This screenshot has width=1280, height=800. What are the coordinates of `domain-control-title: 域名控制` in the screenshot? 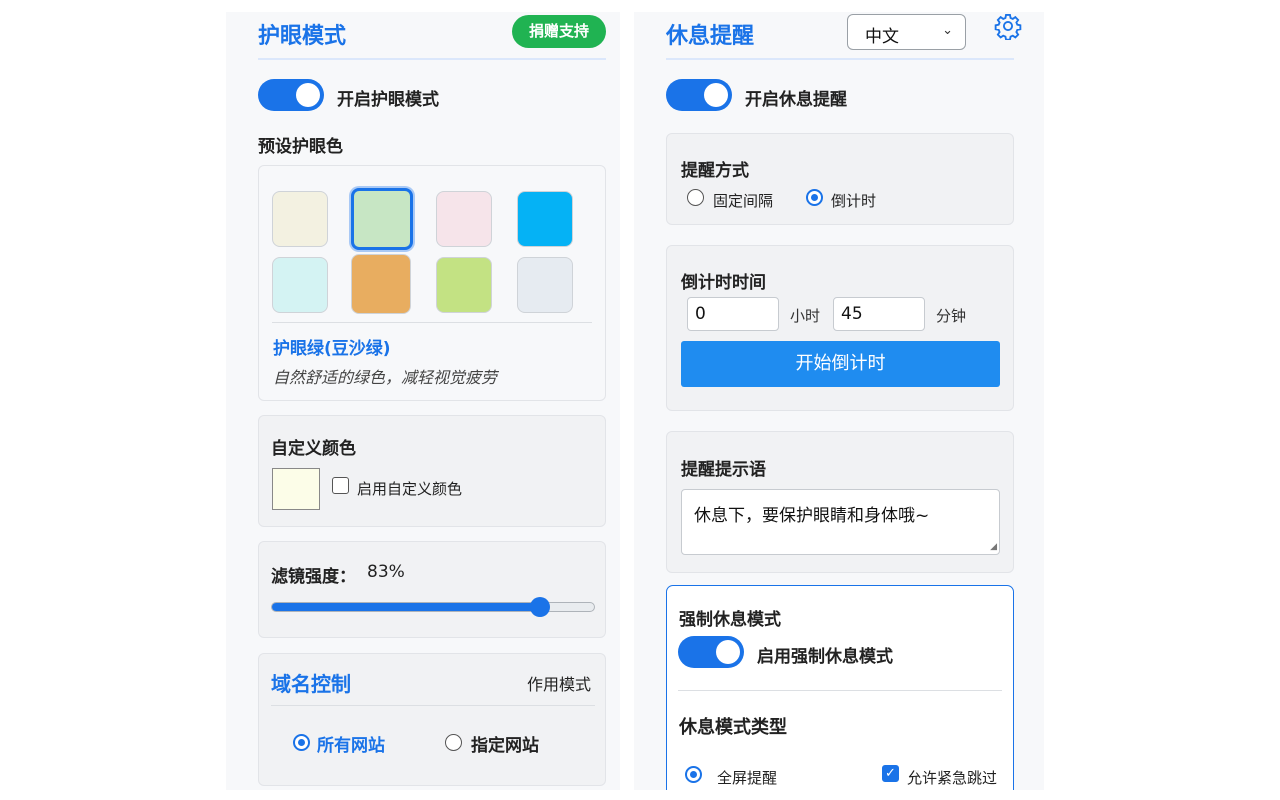 It's located at (311, 684).